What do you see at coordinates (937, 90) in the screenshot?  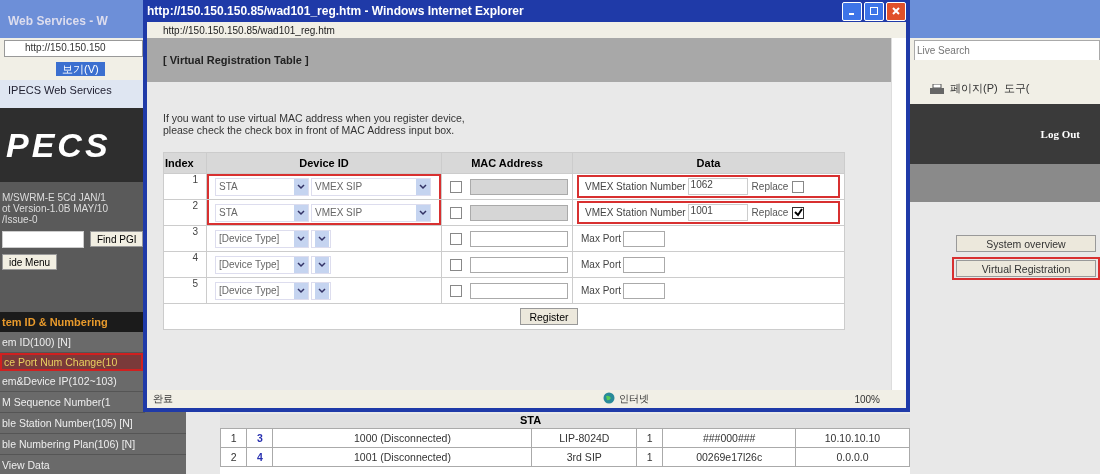 I see `printer-icon` at bounding box center [937, 90].